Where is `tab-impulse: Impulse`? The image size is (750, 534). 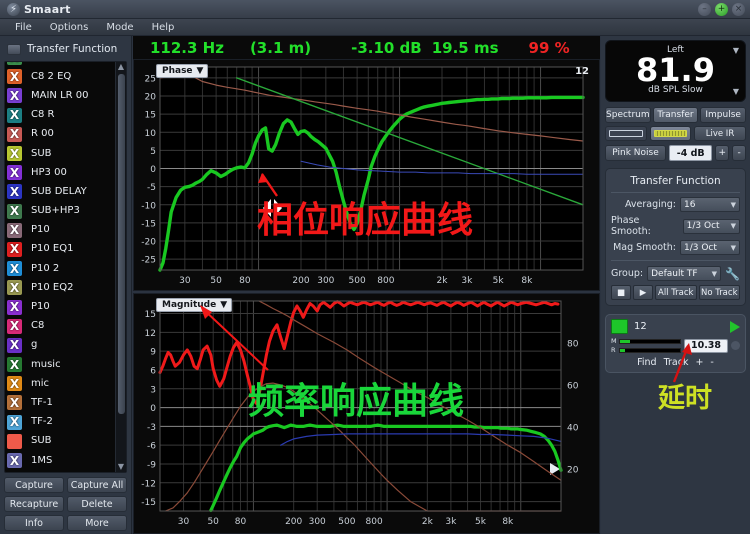 tab-impulse: Impulse is located at coordinates (723, 115).